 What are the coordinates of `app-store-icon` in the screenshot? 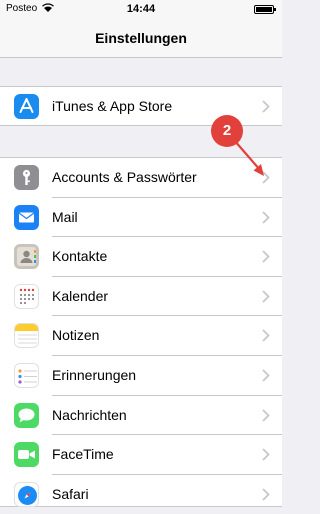 It's located at (26, 106).